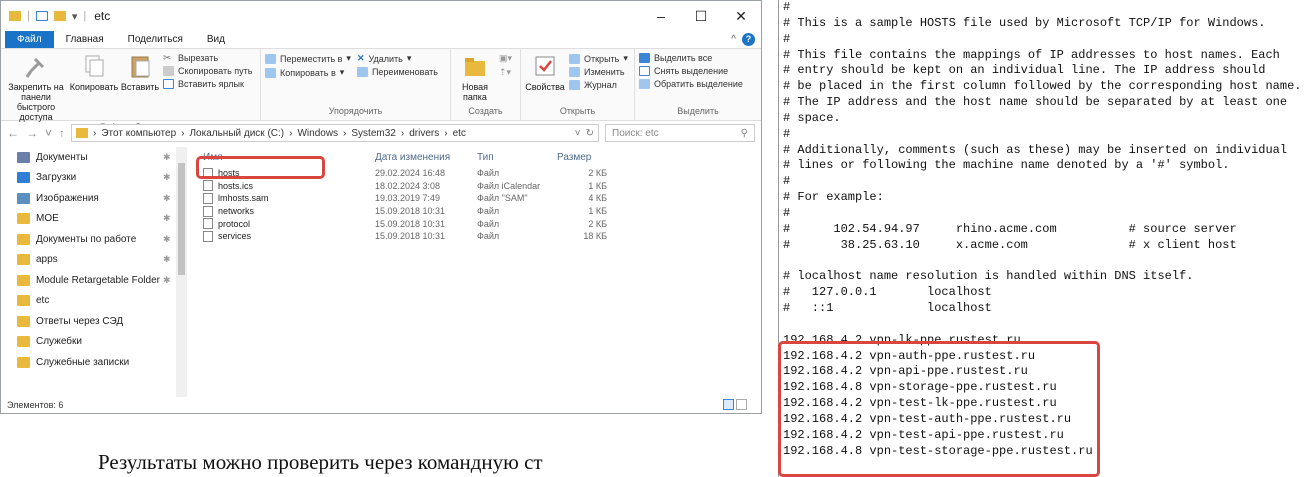 This screenshot has height=477, width=1314. What do you see at coordinates (517, 157) in the screenshot?
I see `column-type: Тип` at bounding box center [517, 157].